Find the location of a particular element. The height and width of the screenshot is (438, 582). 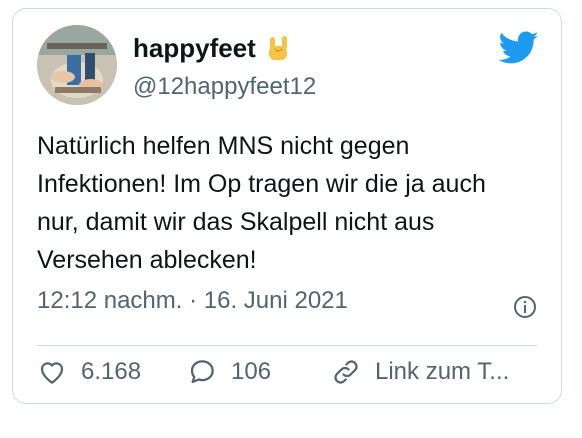

reply-button: 106 is located at coordinates (259, 372).